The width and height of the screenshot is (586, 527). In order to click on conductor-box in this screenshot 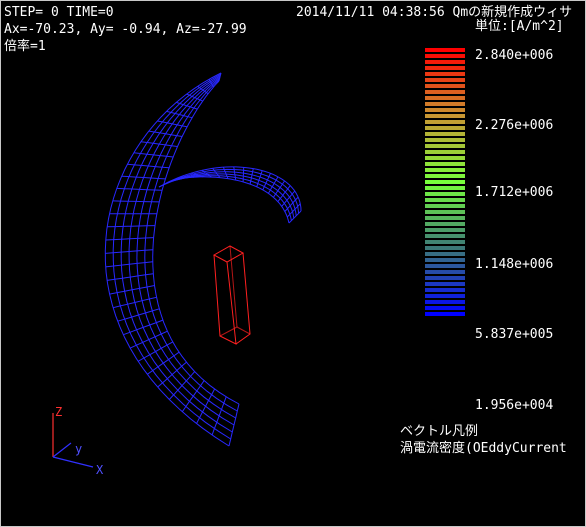, I will do `click(231, 295)`.